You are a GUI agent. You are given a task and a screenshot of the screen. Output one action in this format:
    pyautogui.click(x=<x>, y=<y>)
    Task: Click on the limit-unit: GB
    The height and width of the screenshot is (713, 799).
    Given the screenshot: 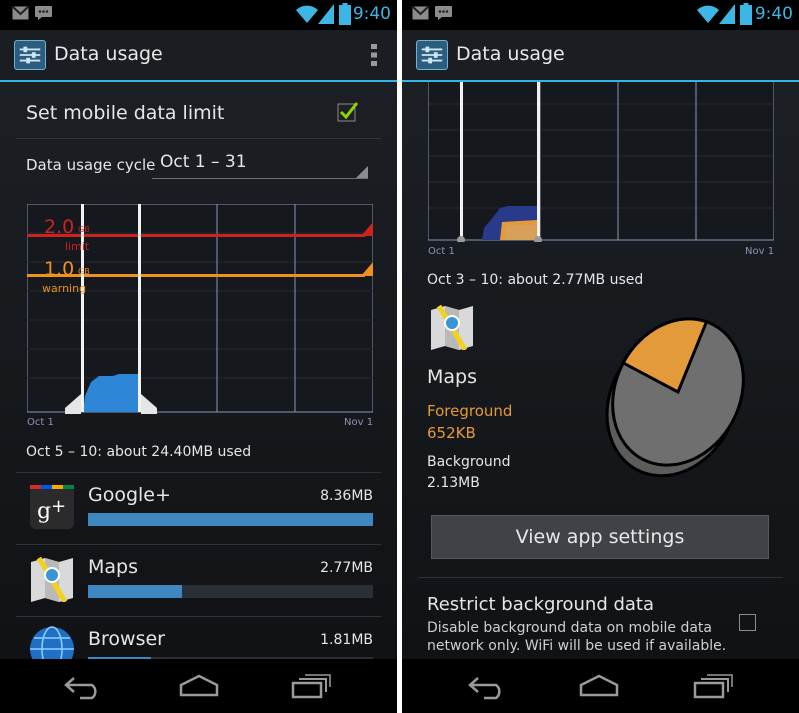 What is the action you would take?
    pyautogui.click(x=84, y=229)
    